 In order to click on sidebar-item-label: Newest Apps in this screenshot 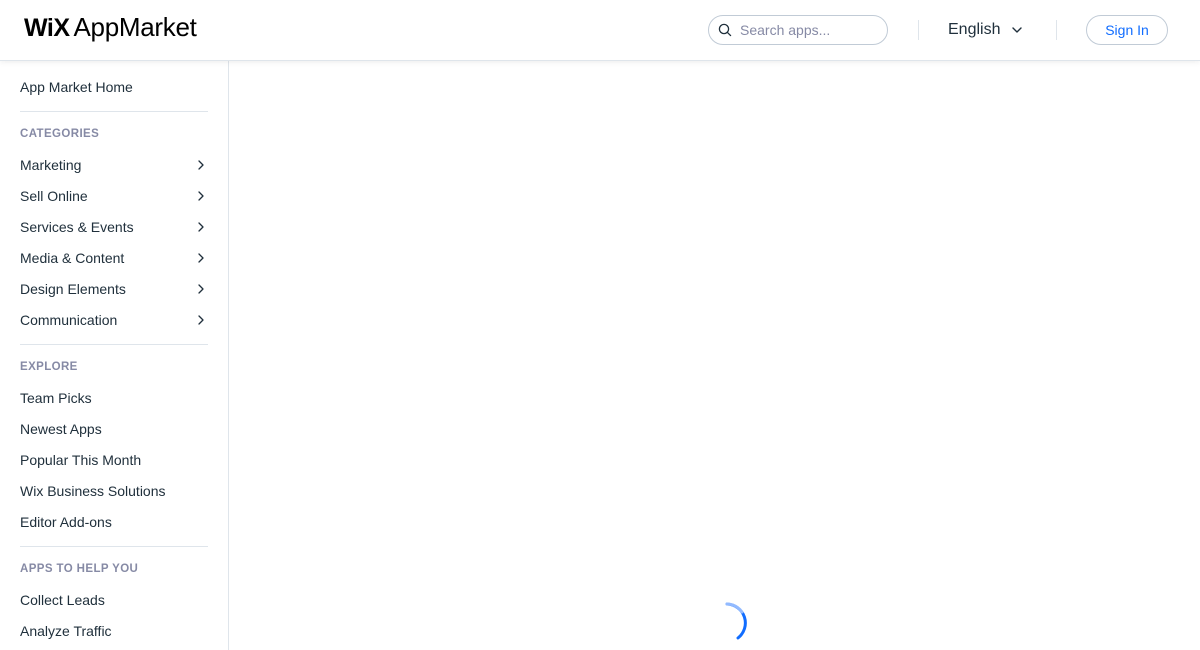, I will do `click(61, 429)`.